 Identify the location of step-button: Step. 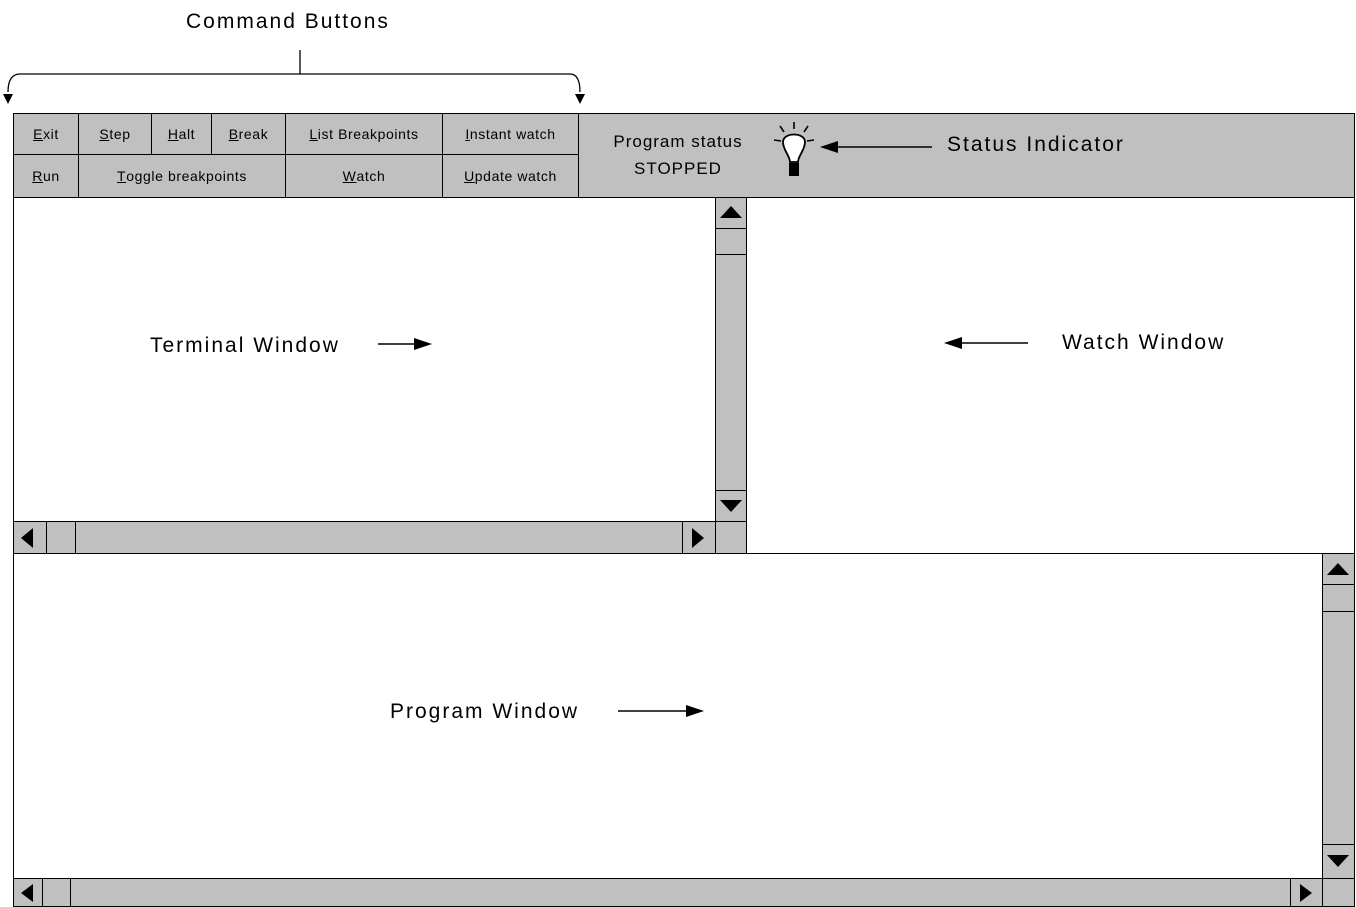
(115, 134).